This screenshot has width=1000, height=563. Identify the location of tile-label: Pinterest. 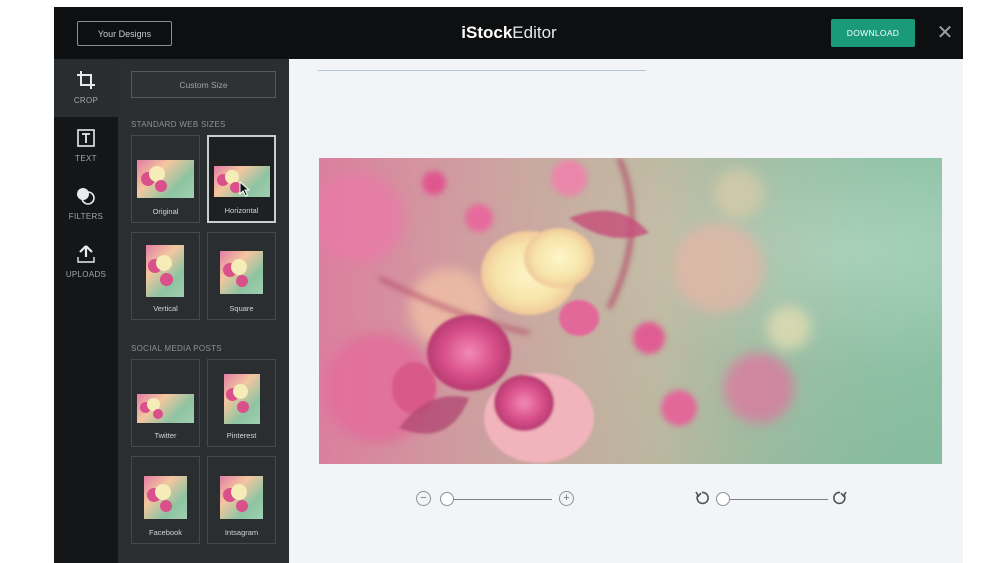
(241, 435).